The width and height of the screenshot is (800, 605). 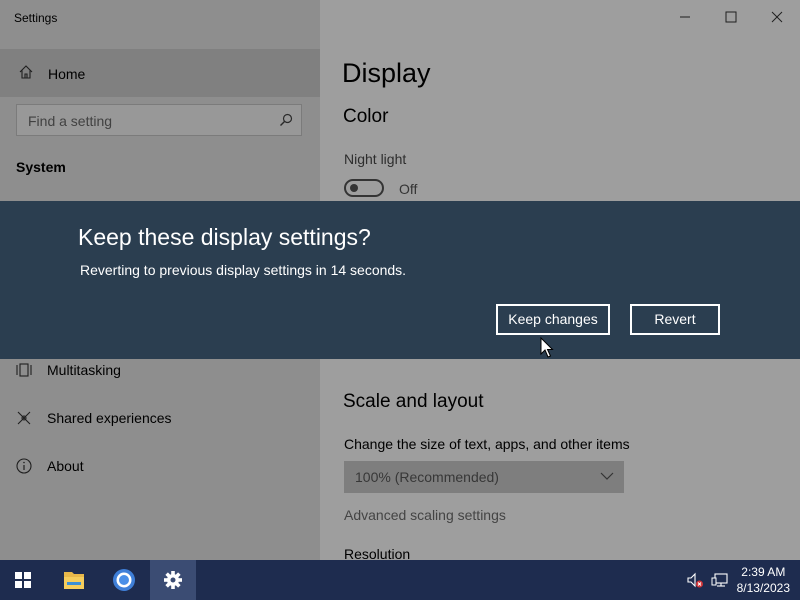 I want to click on network-icon, so click(x=720, y=580).